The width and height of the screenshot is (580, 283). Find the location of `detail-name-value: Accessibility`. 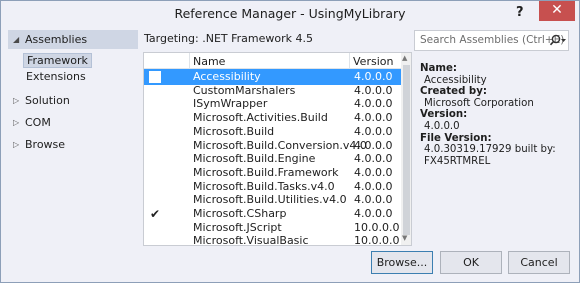

detail-name-value: Accessibility is located at coordinates (455, 80).